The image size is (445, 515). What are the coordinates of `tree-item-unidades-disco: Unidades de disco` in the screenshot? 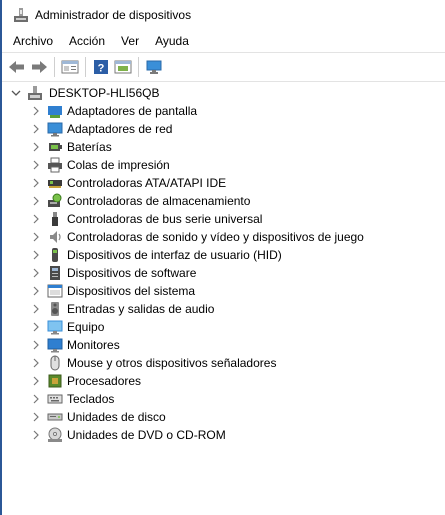 It's located at (98, 417).